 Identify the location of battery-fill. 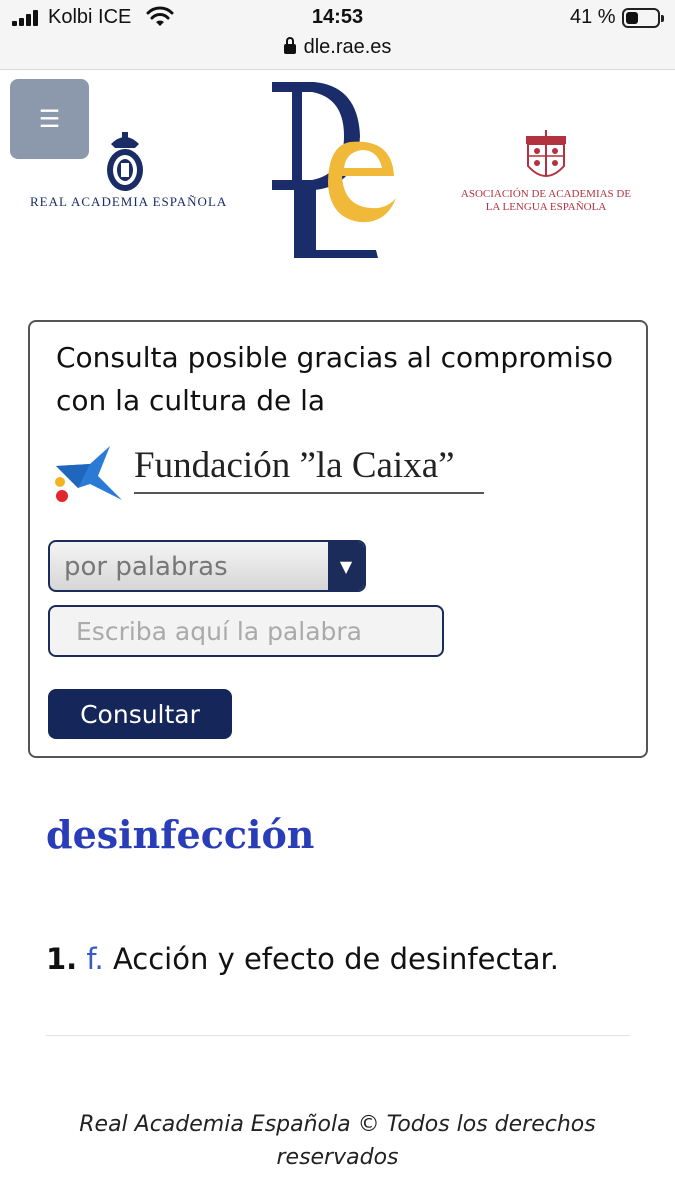
(632, 18).